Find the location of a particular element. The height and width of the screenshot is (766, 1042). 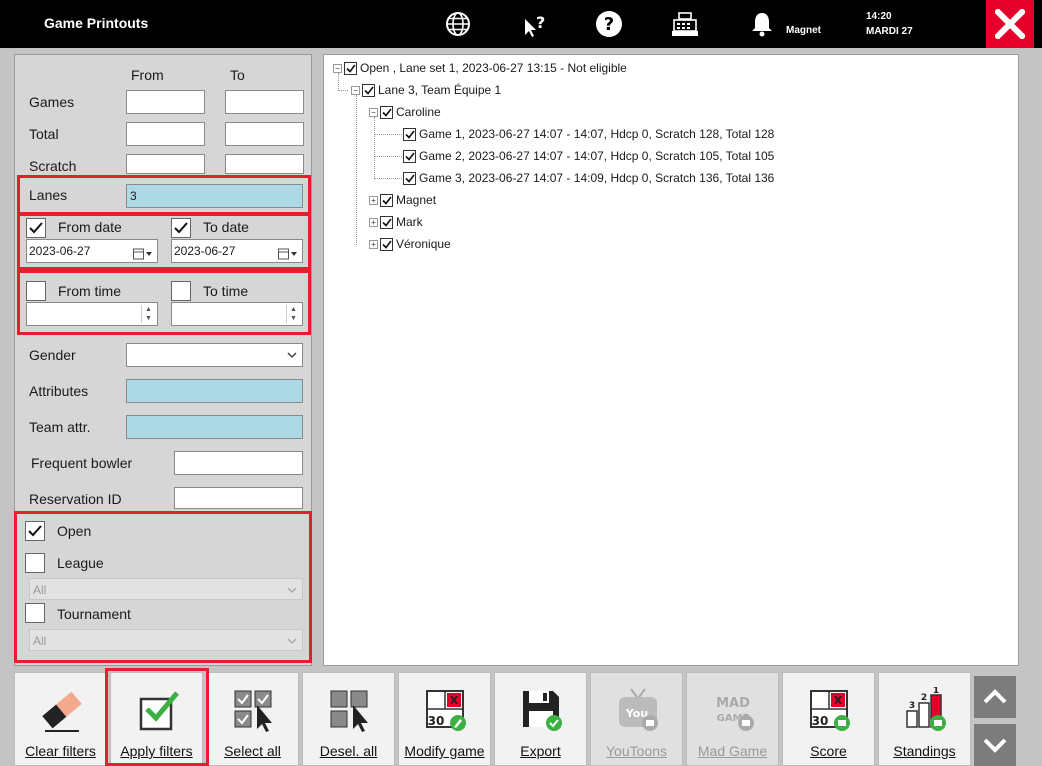

bell-icon is located at coordinates (762, 24).